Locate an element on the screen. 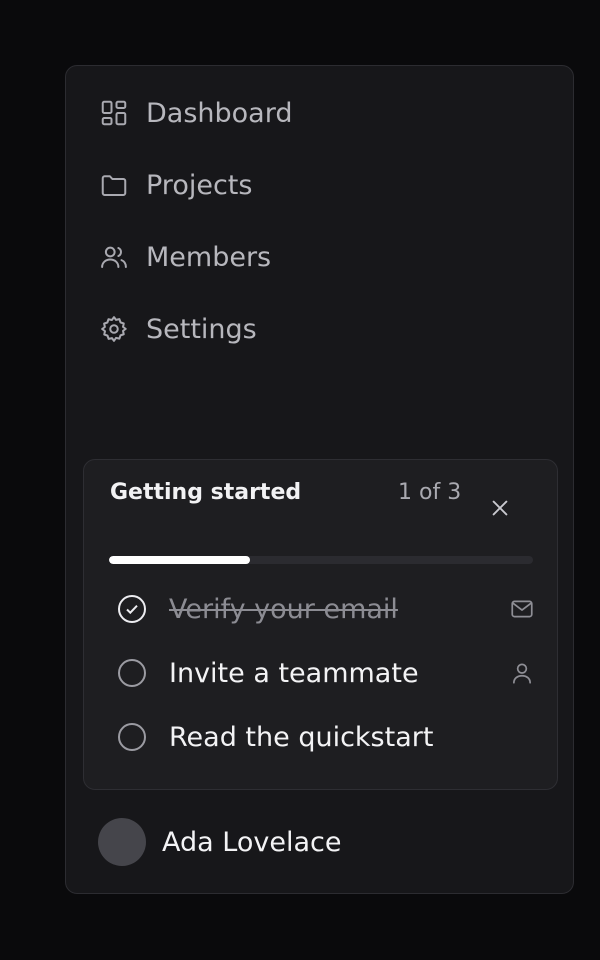  mail-icon is located at coordinates (522, 609).